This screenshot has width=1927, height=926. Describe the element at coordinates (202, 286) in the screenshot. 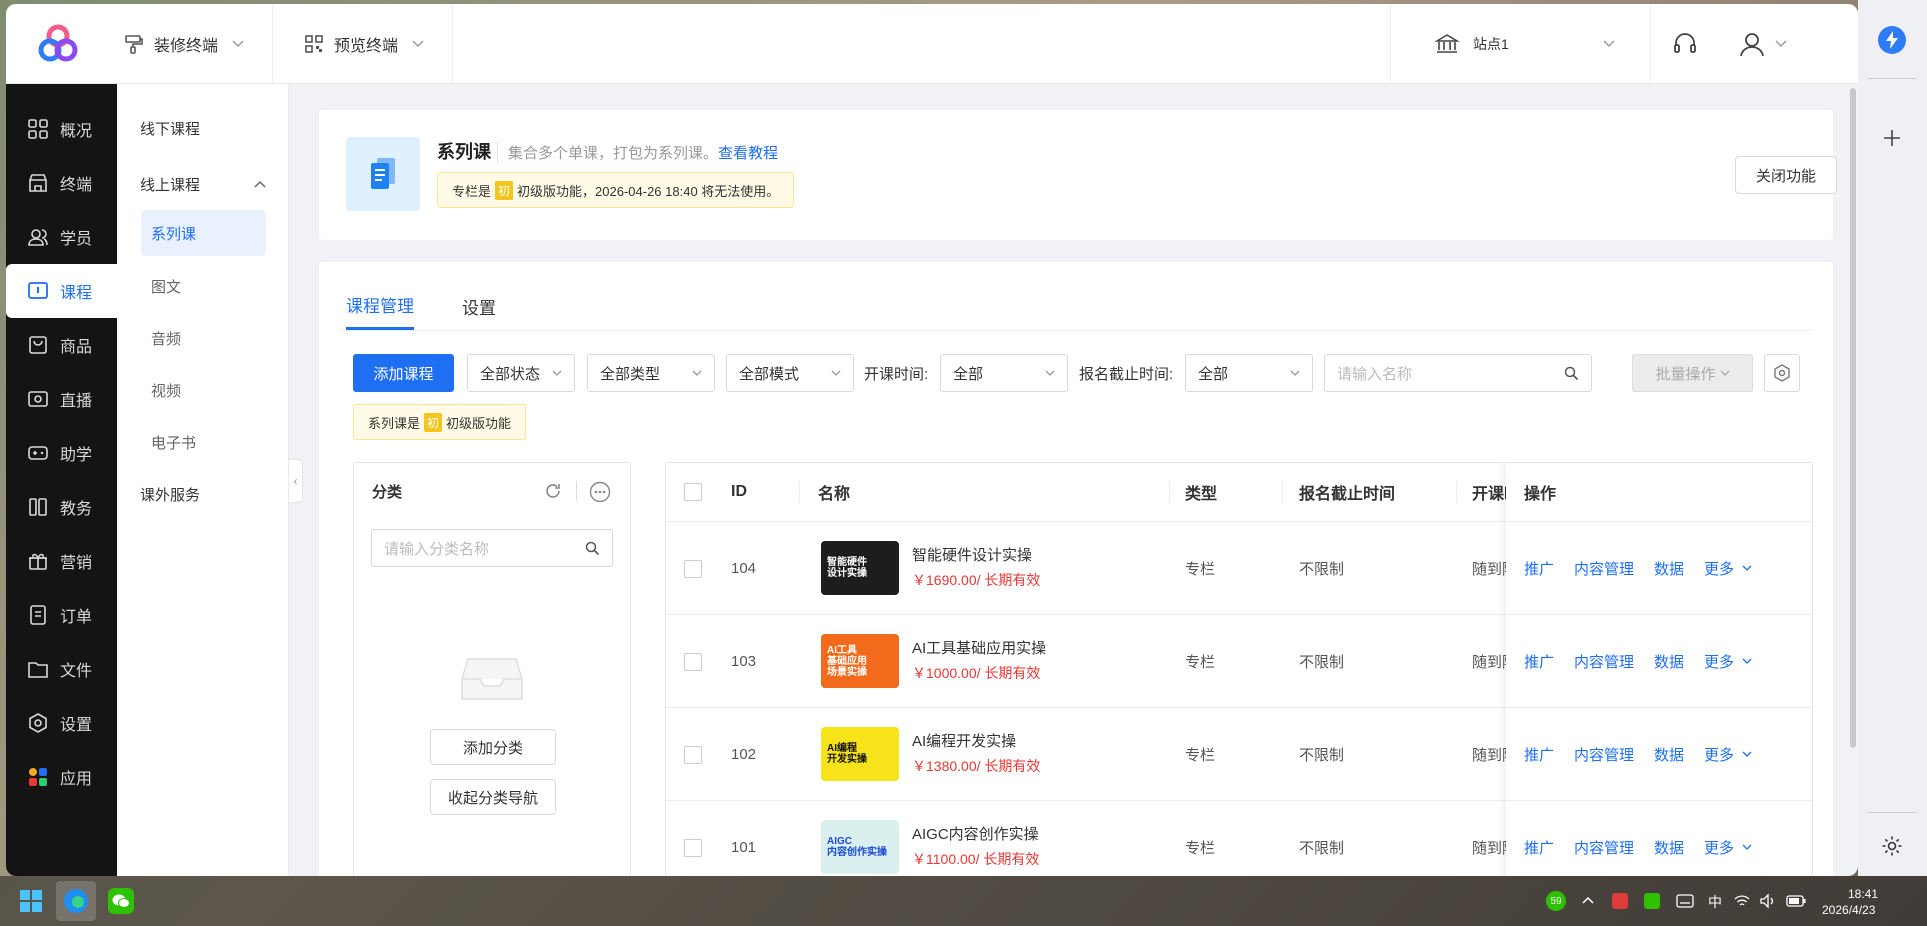

I see `subnav-graphic-text: 图文` at that location.